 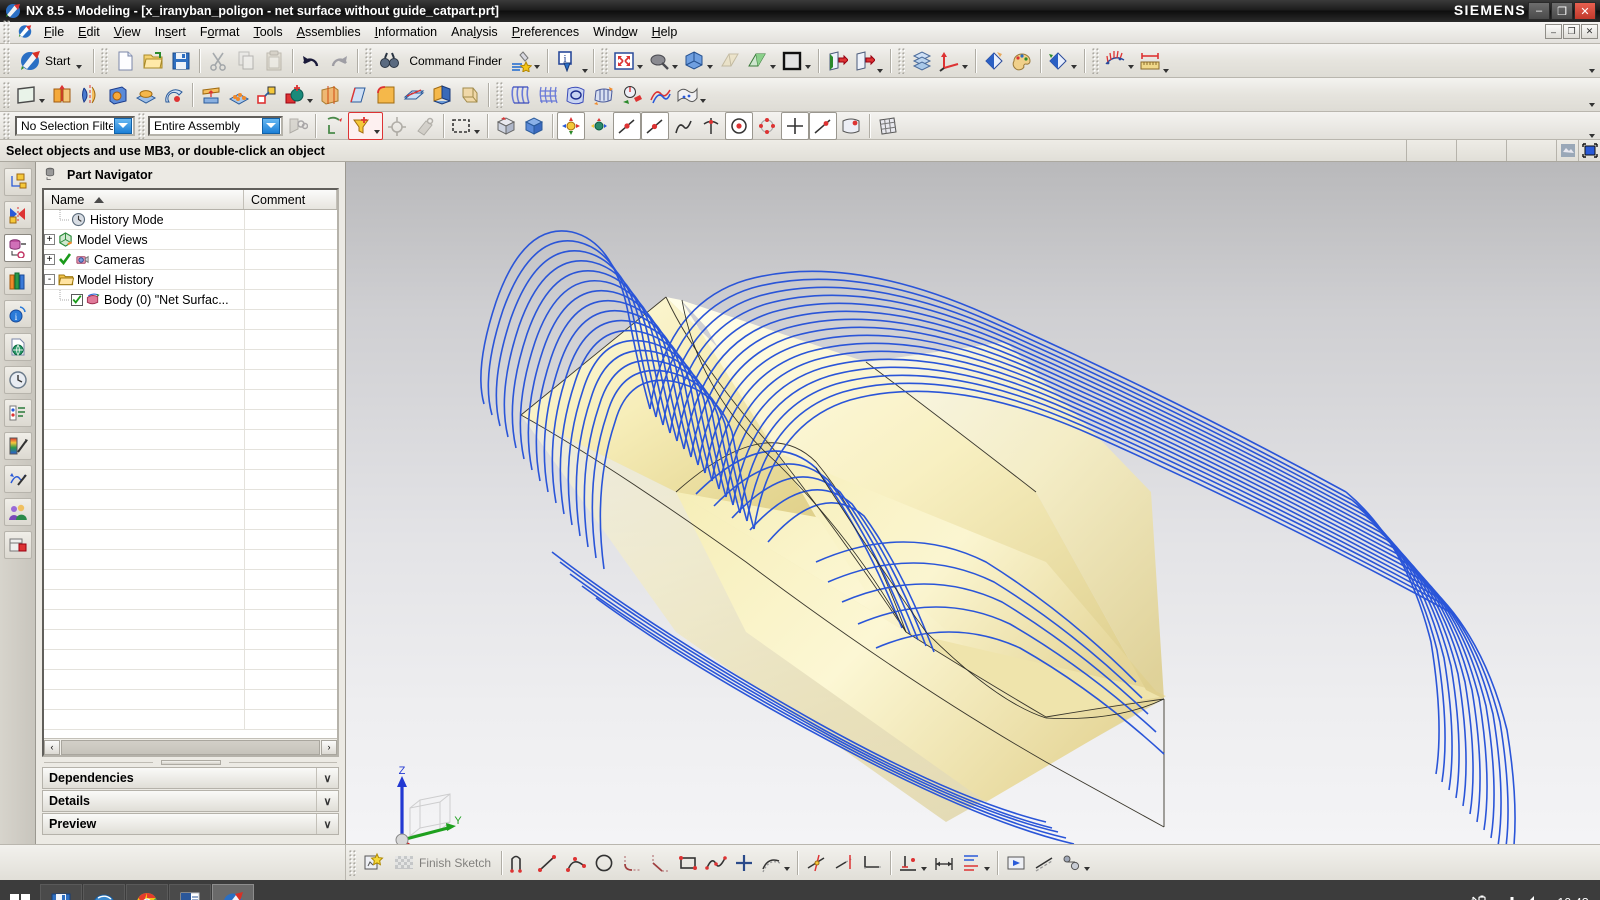 What do you see at coordinates (994, 61) in the screenshot?
I see `render-style-button` at bounding box center [994, 61].